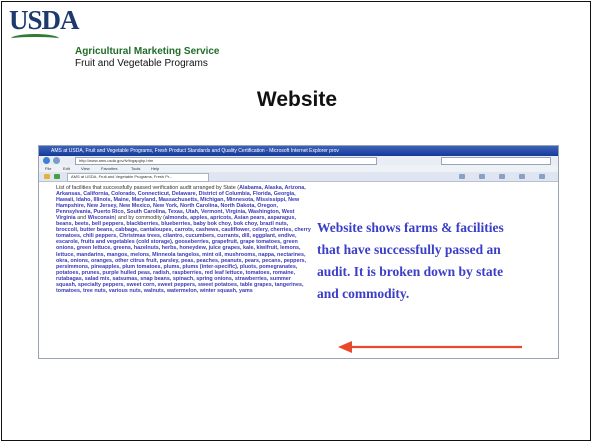 This screenshot has height=444, width=594. I want to click on agency-name: Agricultural Marketing Service, so click(147, 51).